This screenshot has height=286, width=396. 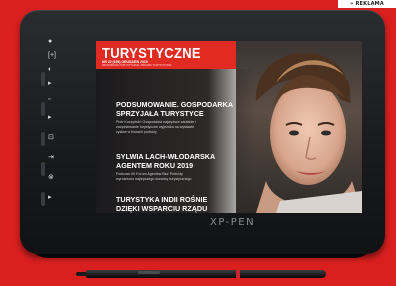 What do you see at coordinates (50, 41) in the screenshot?
I see `power-indicator-icon: ●` at bounding box center [50, 41].